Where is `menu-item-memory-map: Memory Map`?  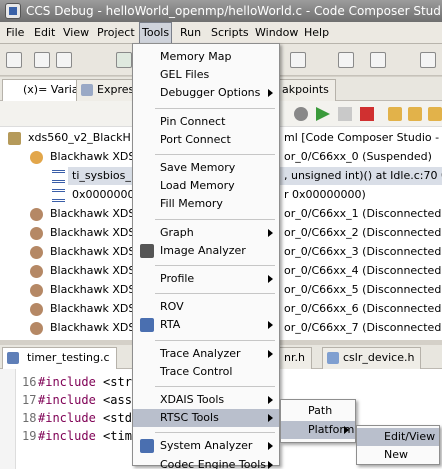
menu-item-memory-map: Memory Map is located at coordinates (206, 57).